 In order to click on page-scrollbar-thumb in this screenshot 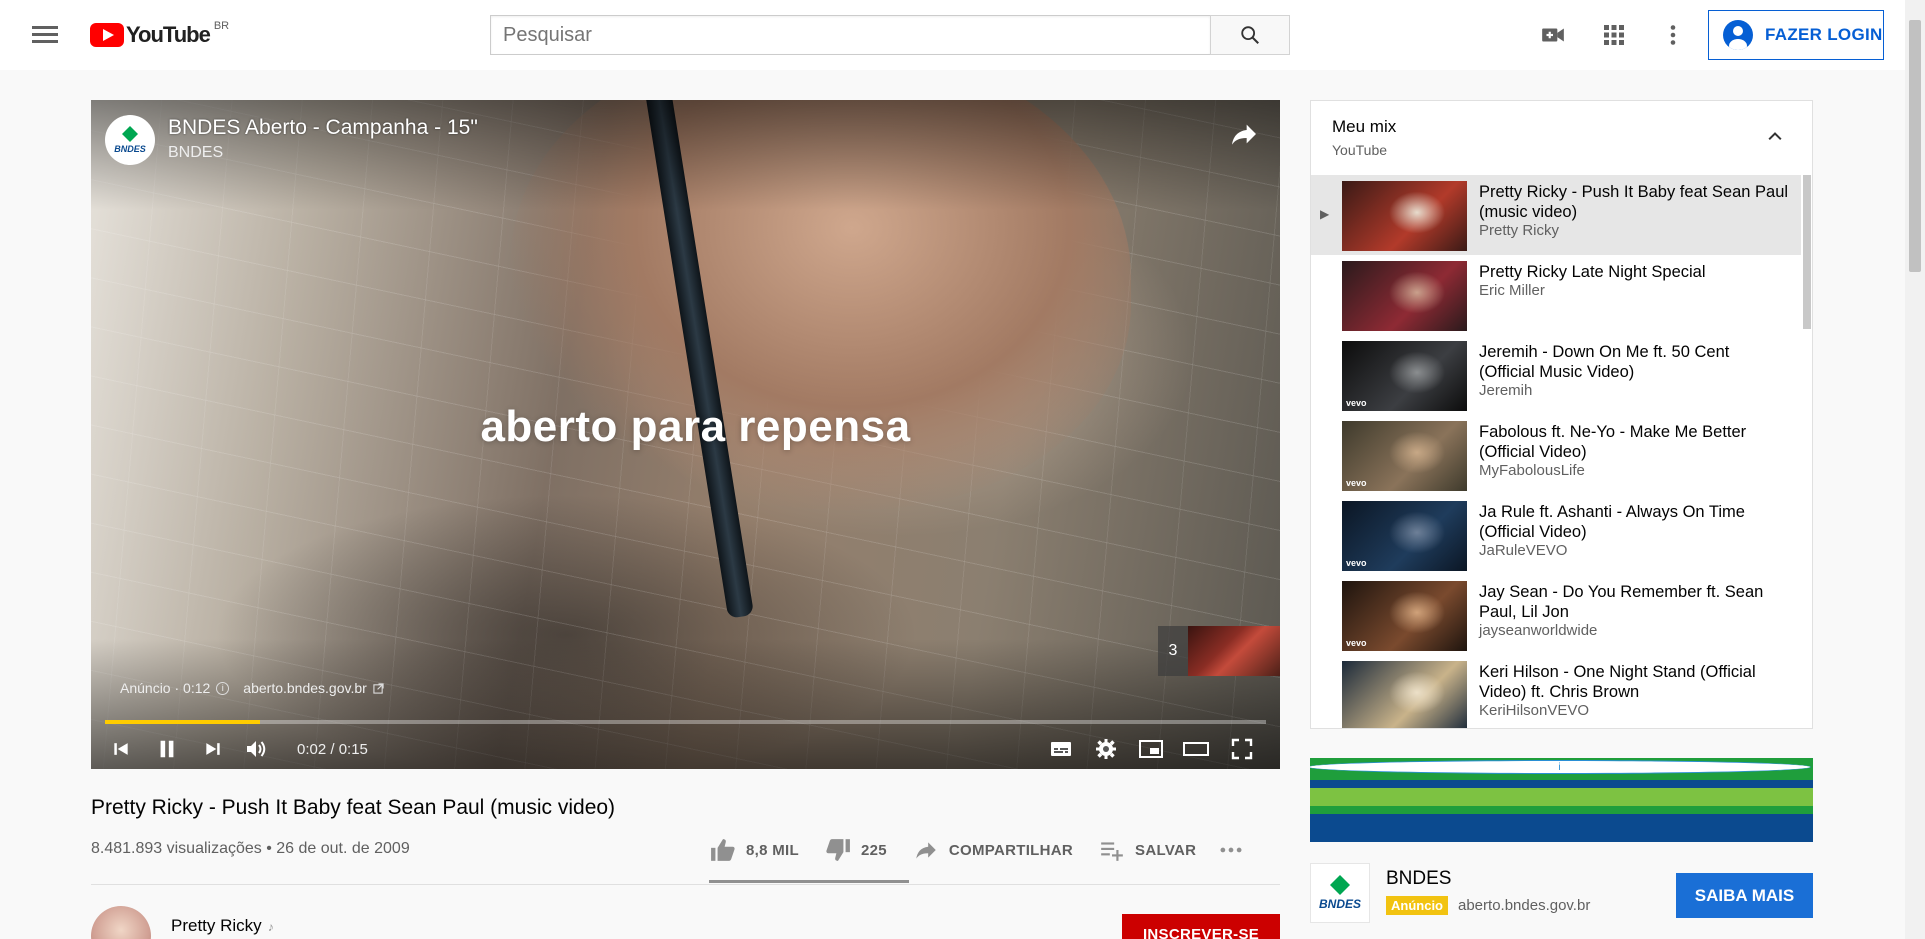, I will do `click(1915, 146)`.